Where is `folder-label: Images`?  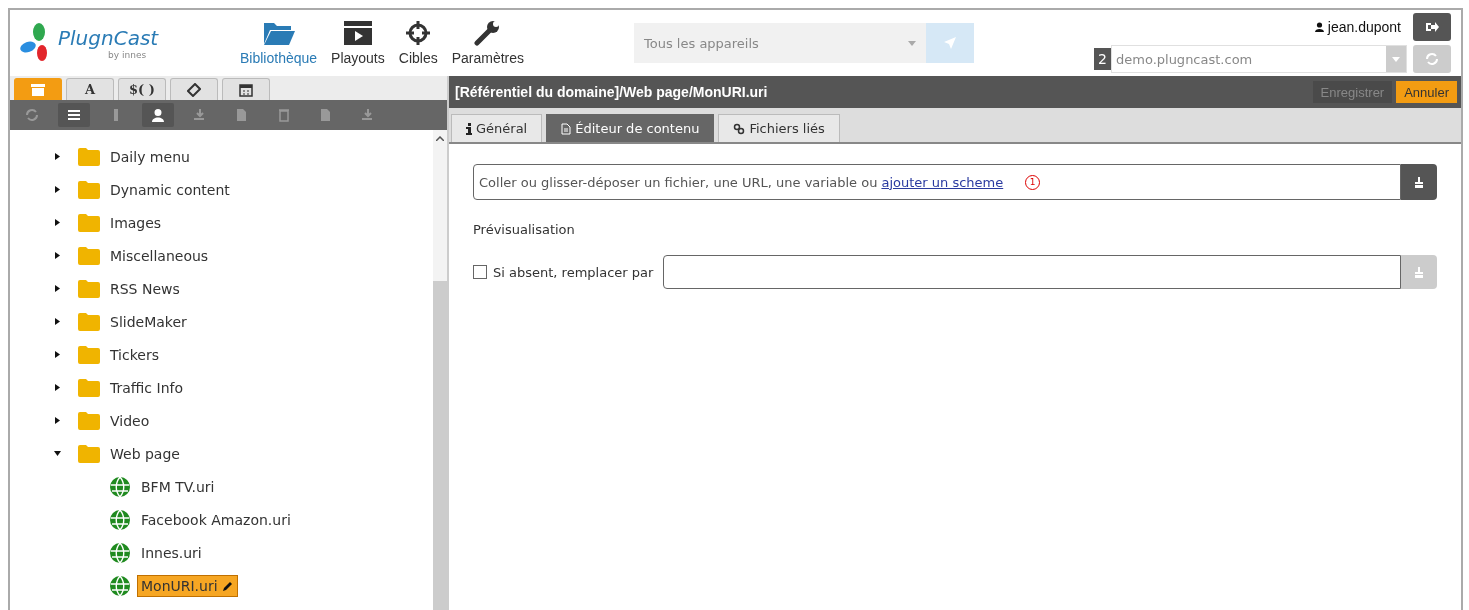 folder-label: Images is located at coordinates (136, 222).